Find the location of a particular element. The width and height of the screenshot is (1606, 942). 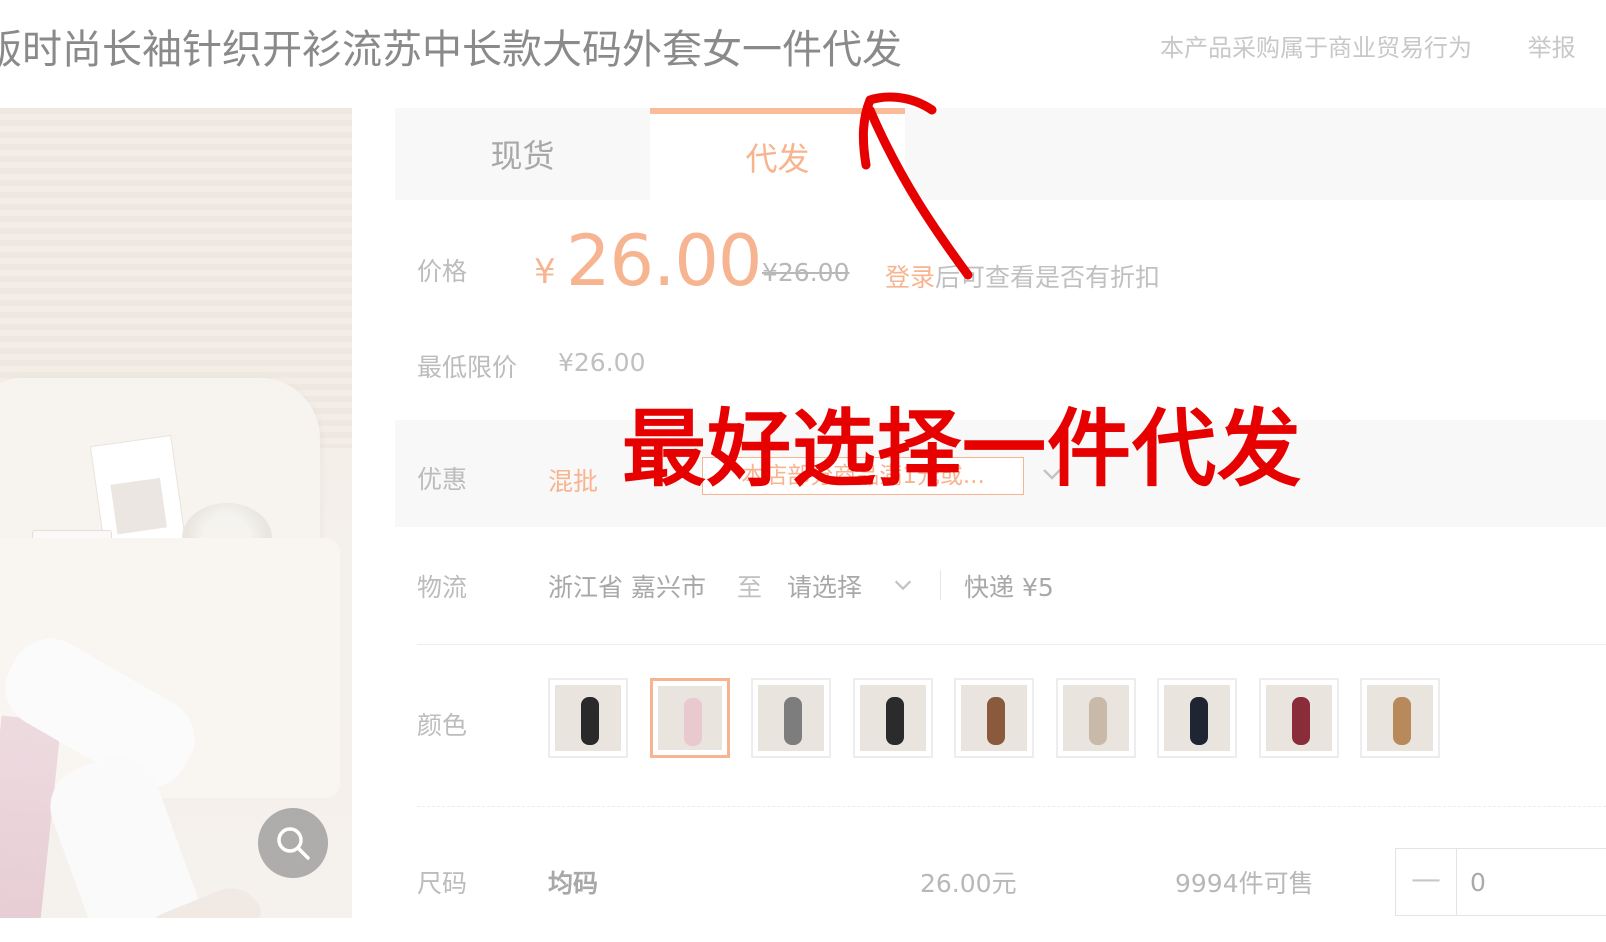

header-links: 本产品采购属于商业贸易行为 举报 is located at coordinates (1368, 45).